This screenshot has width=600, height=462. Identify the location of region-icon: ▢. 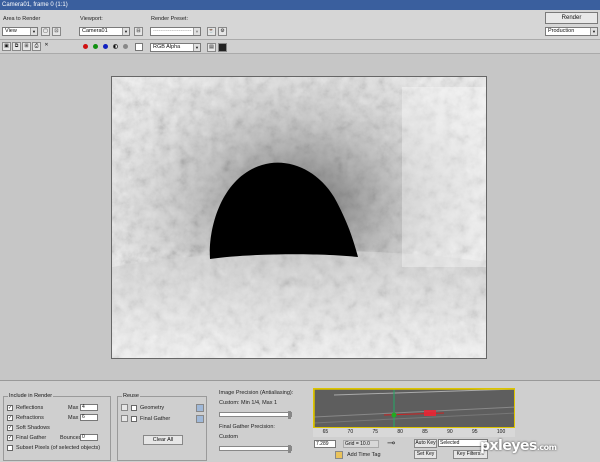
(45, 31).